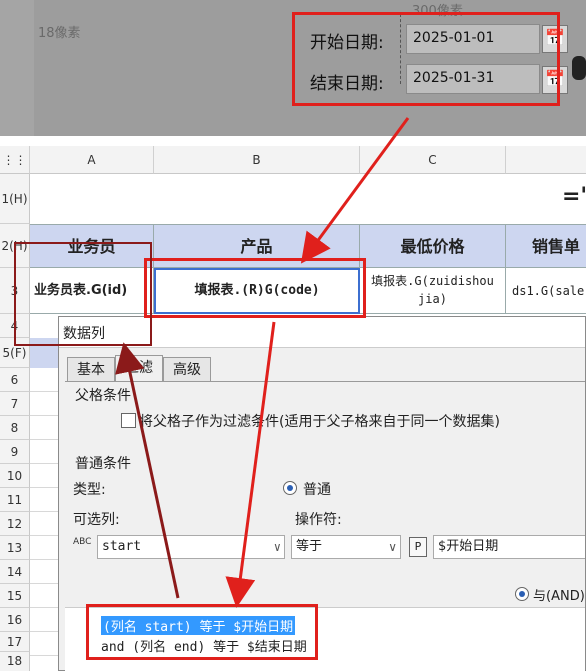 Image resolution: width=586 pixels, height=672 pixels. I want to click on arrow-cell-to-conditions, so click(250, 464).